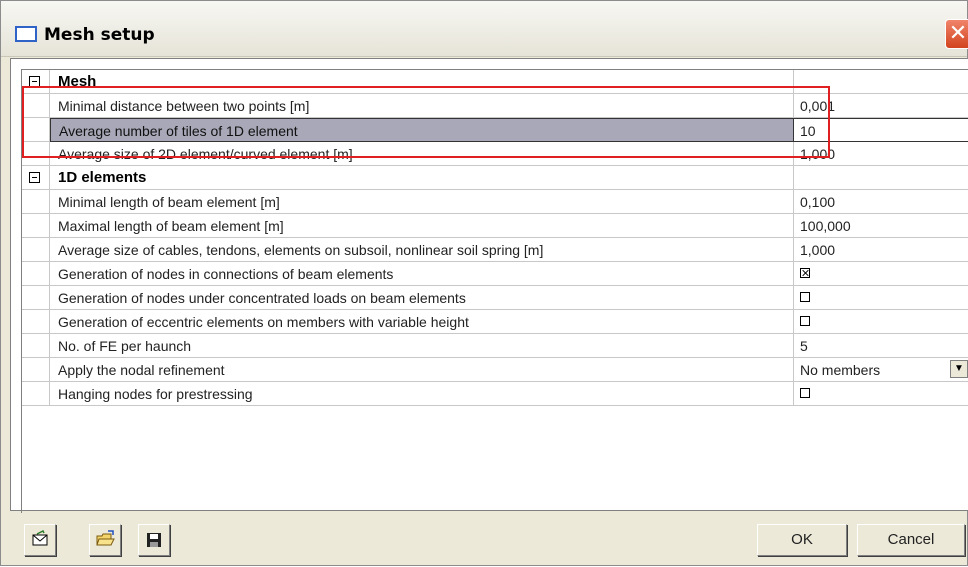  Describe the element at coordinates (805, 273) in the screenshot. I see `checked-checkbox-icon` at that location.